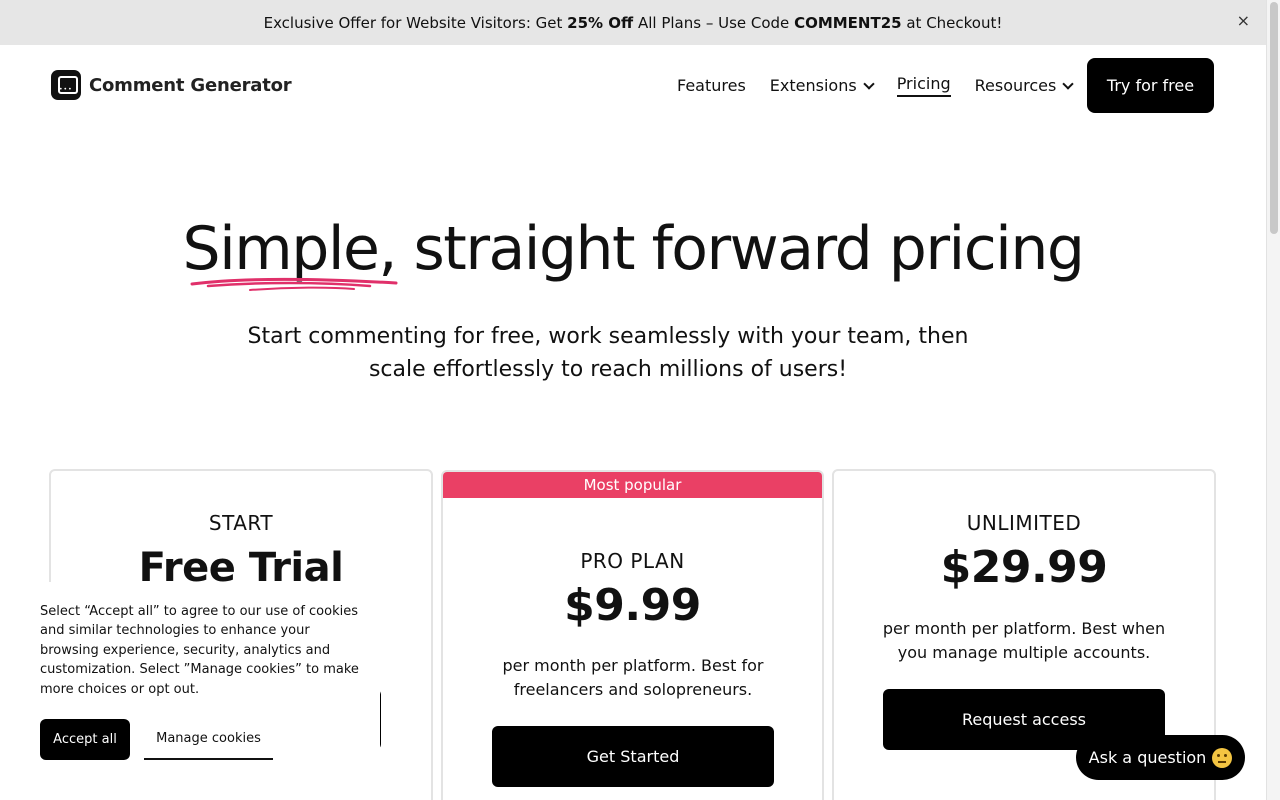 This screenshot has height=800, width=1280. I want to click on nav-item-features: Features, so click(711, 85).